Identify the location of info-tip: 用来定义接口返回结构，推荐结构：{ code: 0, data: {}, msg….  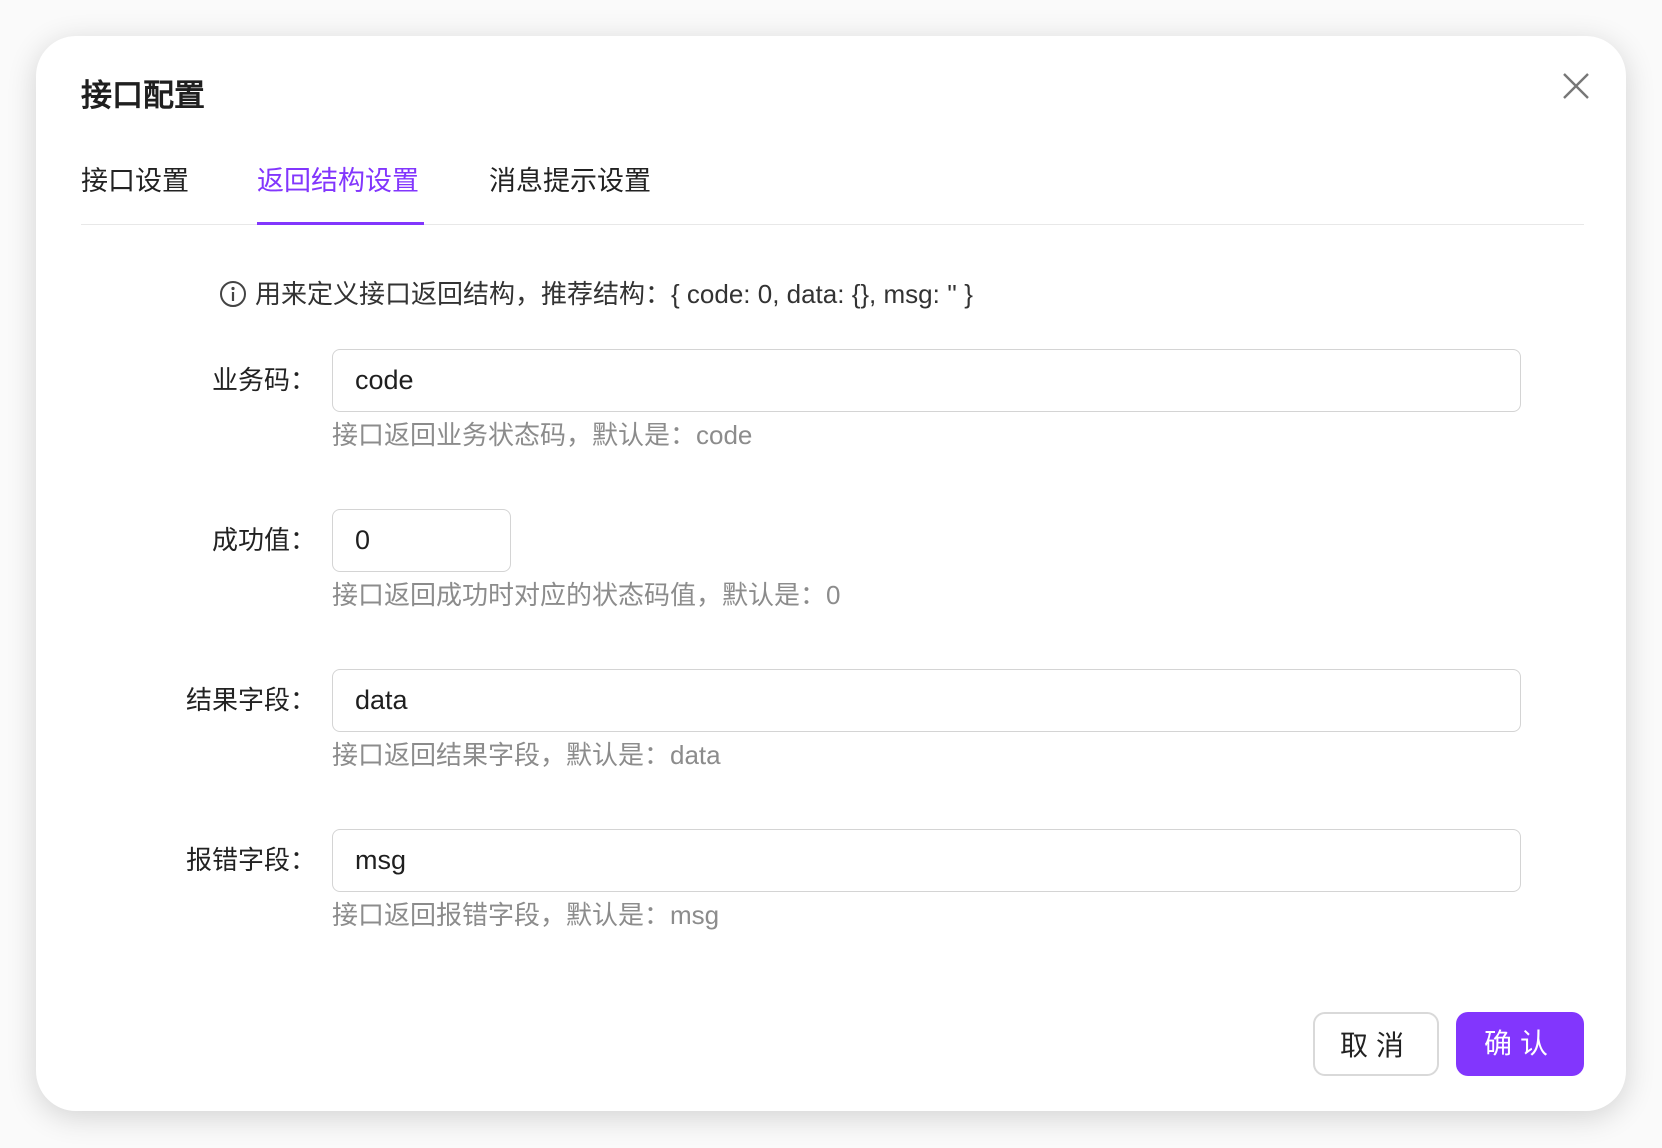
(596, 294).